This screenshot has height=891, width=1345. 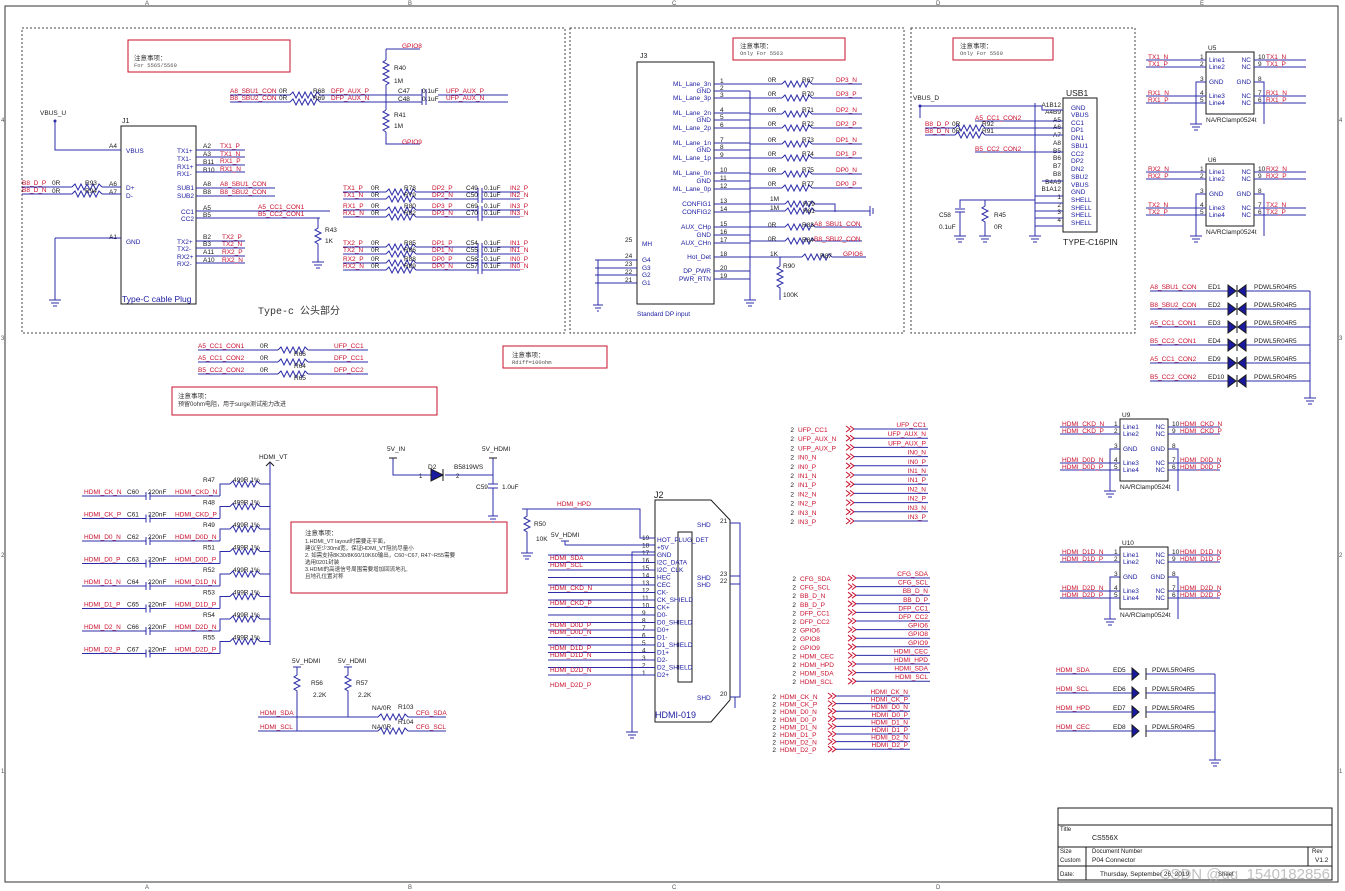 I want to click on usb1-ref: USB1, so click(x=1077, y=93).